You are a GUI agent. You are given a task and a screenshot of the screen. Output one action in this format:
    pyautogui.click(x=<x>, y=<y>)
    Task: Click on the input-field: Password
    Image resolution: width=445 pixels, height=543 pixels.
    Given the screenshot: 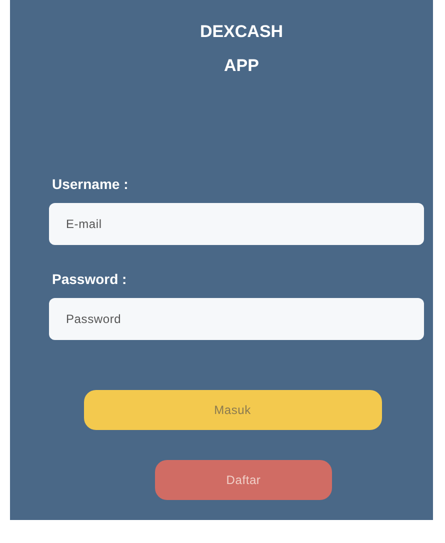 What is the action you would take?
    pyautogui.click(x=236, y=319)
    